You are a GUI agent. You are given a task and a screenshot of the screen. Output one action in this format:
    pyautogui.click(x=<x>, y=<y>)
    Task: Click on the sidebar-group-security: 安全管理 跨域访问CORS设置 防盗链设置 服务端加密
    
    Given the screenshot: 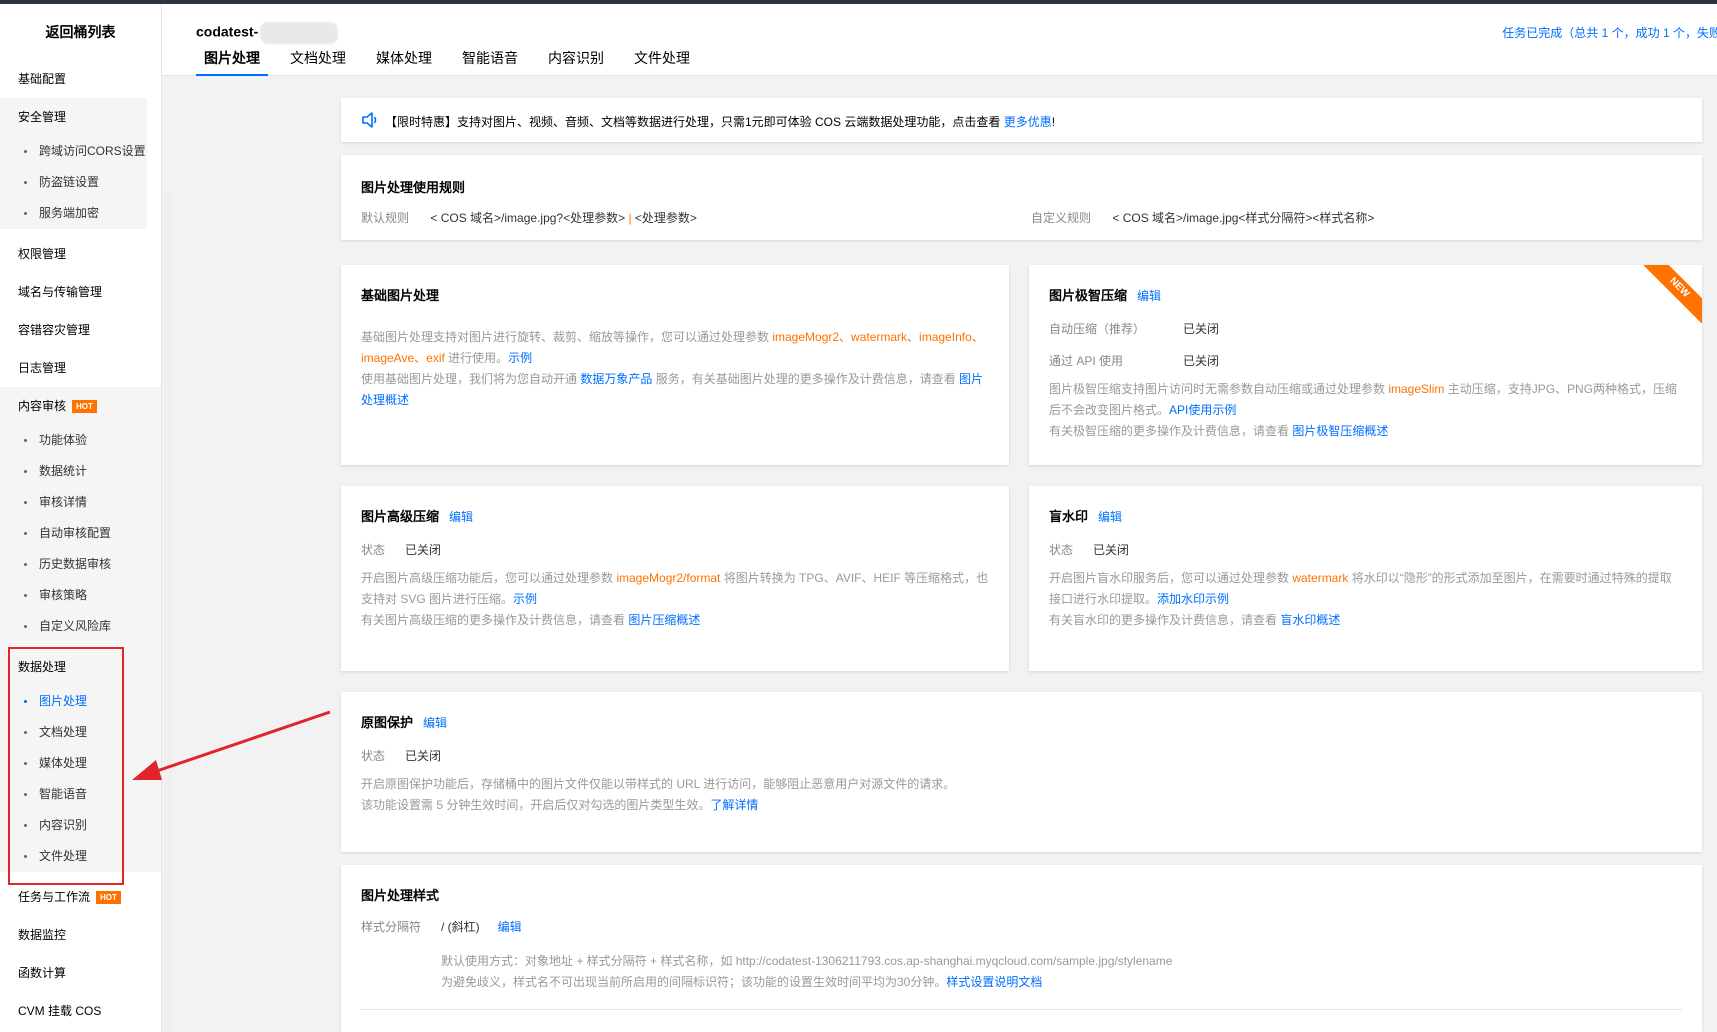 What is the action you would take?
    pyautogui.click(x=73, y=163)
    